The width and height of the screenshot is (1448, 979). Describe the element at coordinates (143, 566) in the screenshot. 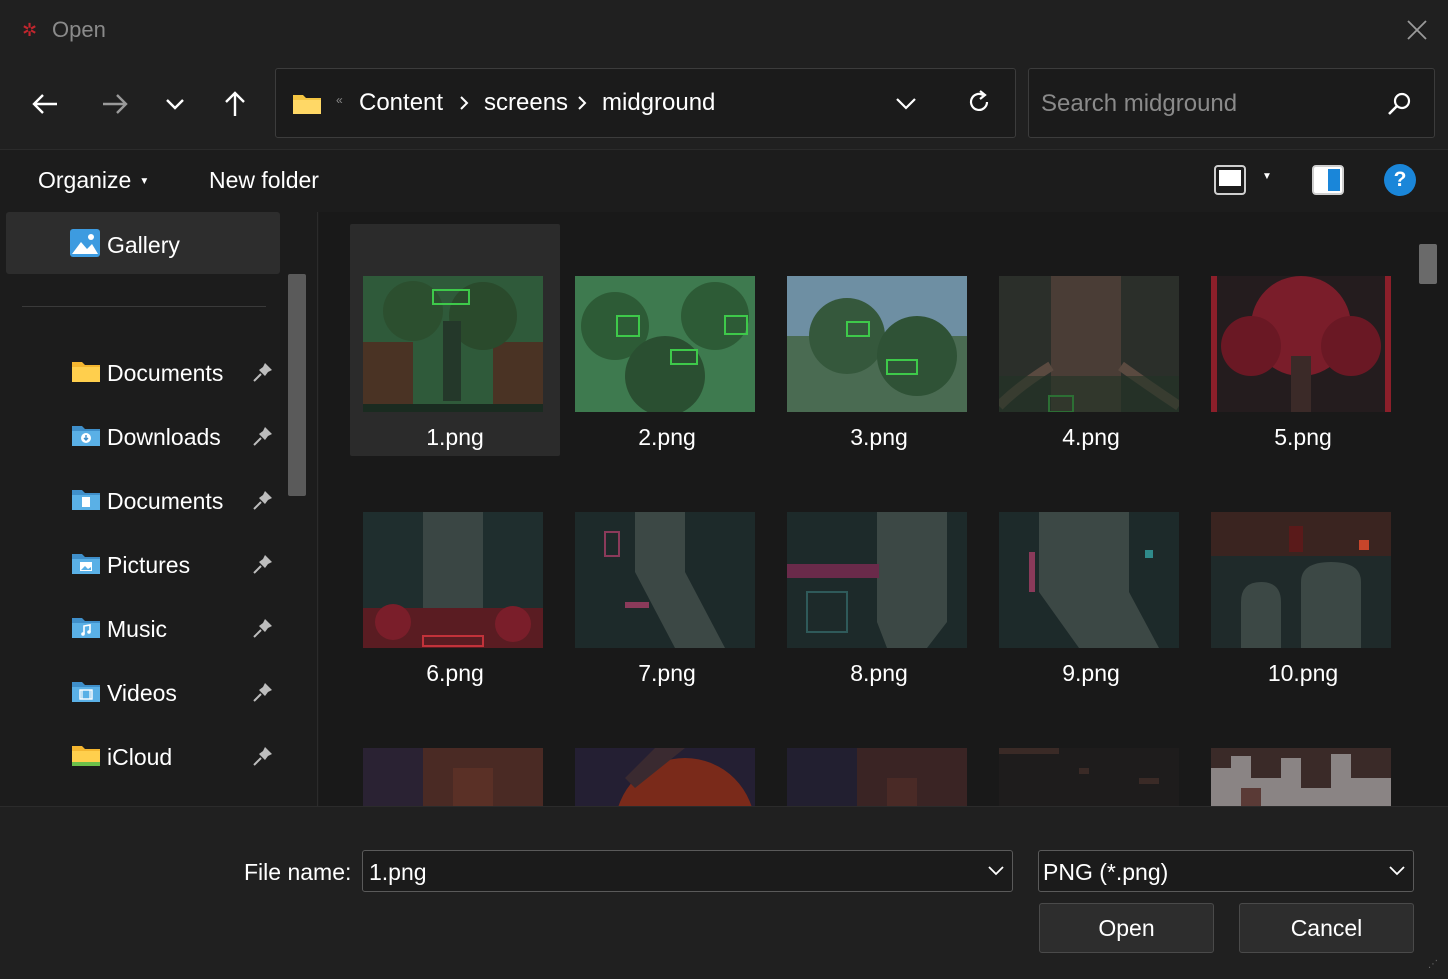

I see `sidebar-item-pictures: Pictures` at that location.